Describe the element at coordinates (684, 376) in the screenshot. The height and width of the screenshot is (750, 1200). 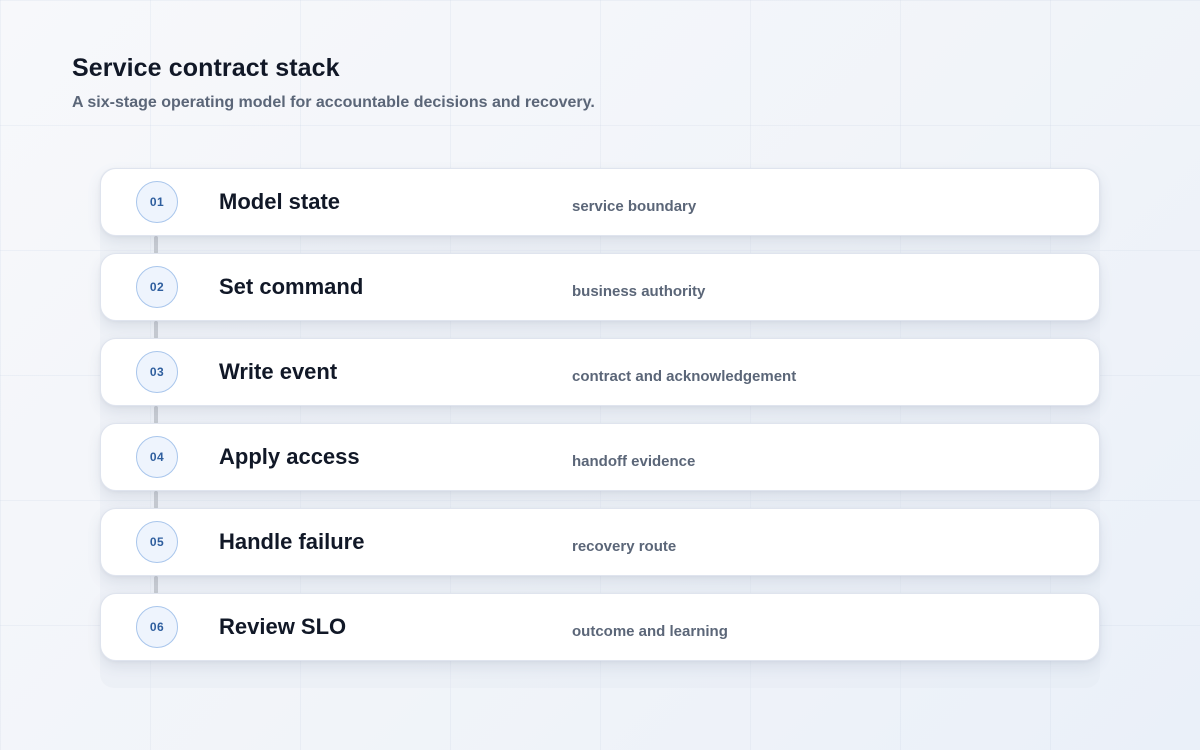
I see `stage-note: contract and acknowledgement` at that location.